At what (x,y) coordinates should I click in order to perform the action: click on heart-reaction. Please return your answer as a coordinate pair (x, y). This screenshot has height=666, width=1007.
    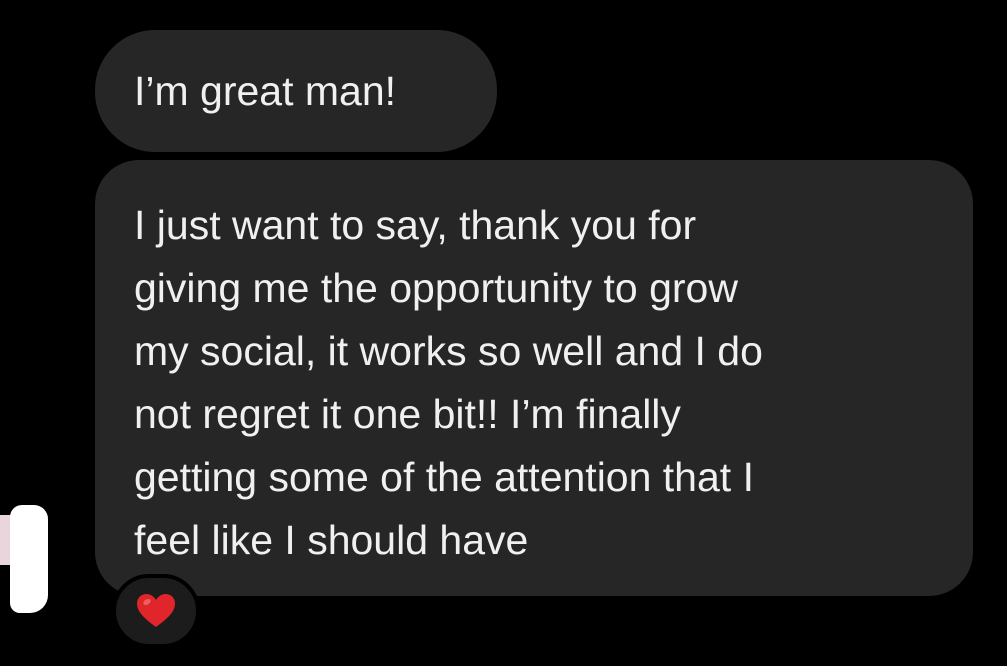
    Looking at the image, I should click on (156, 611).